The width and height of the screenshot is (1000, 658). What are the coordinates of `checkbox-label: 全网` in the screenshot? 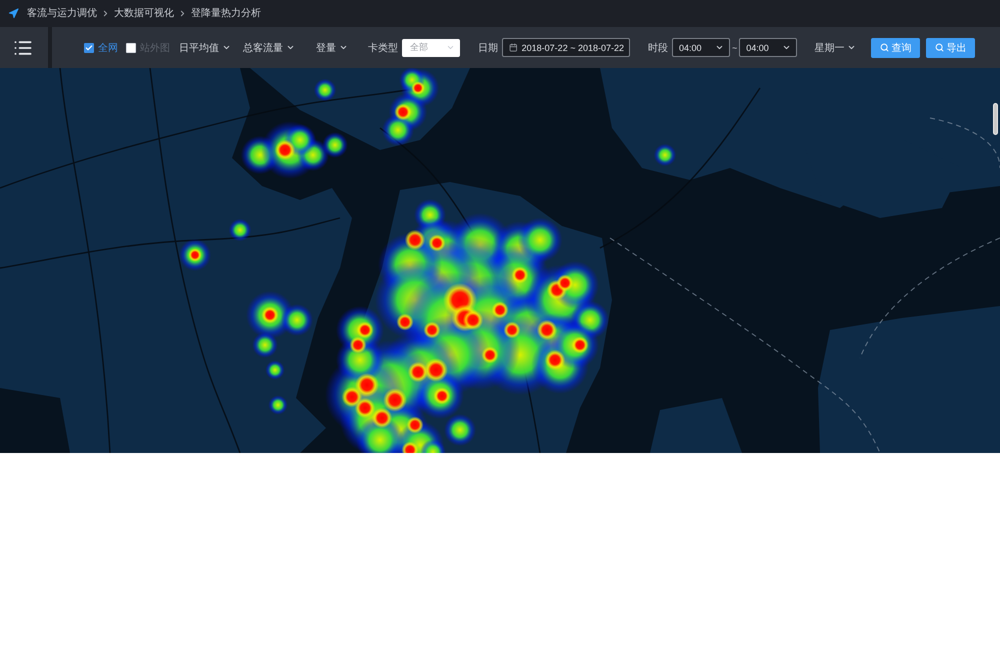 It's located at (108, 47).